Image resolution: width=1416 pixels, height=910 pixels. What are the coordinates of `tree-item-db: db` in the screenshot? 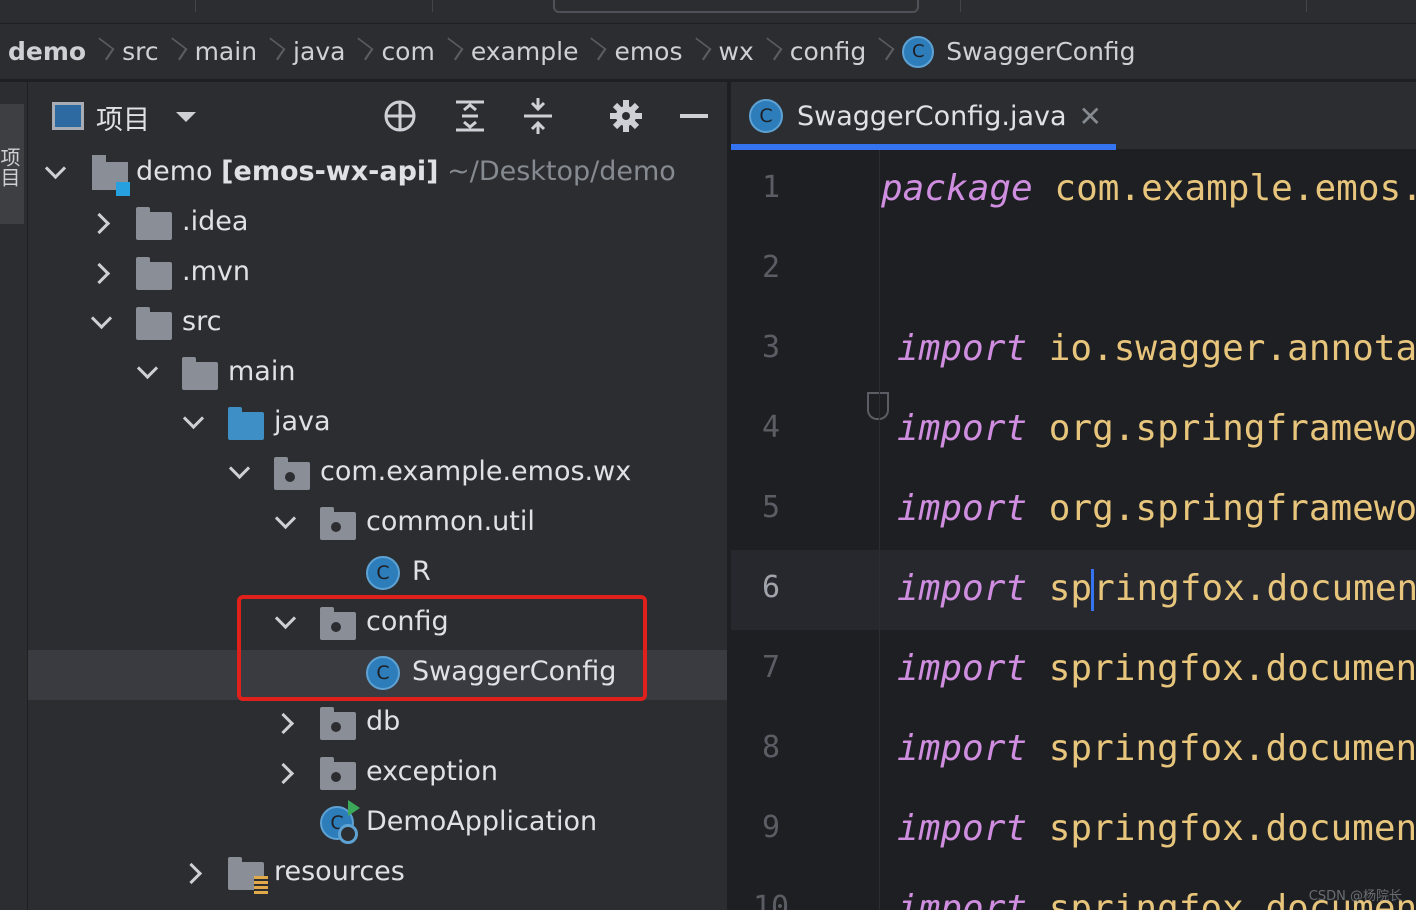 It's located at (377, 725).